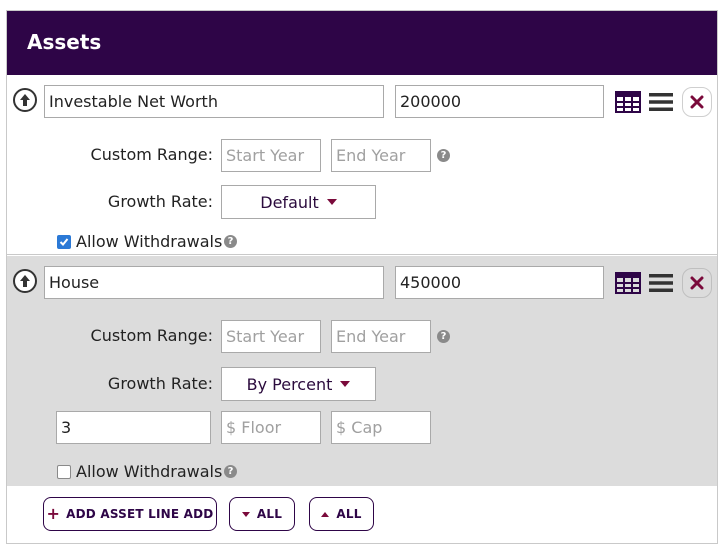 The image size is (722, 552). I want to click on floor-input, so click(271, 427).